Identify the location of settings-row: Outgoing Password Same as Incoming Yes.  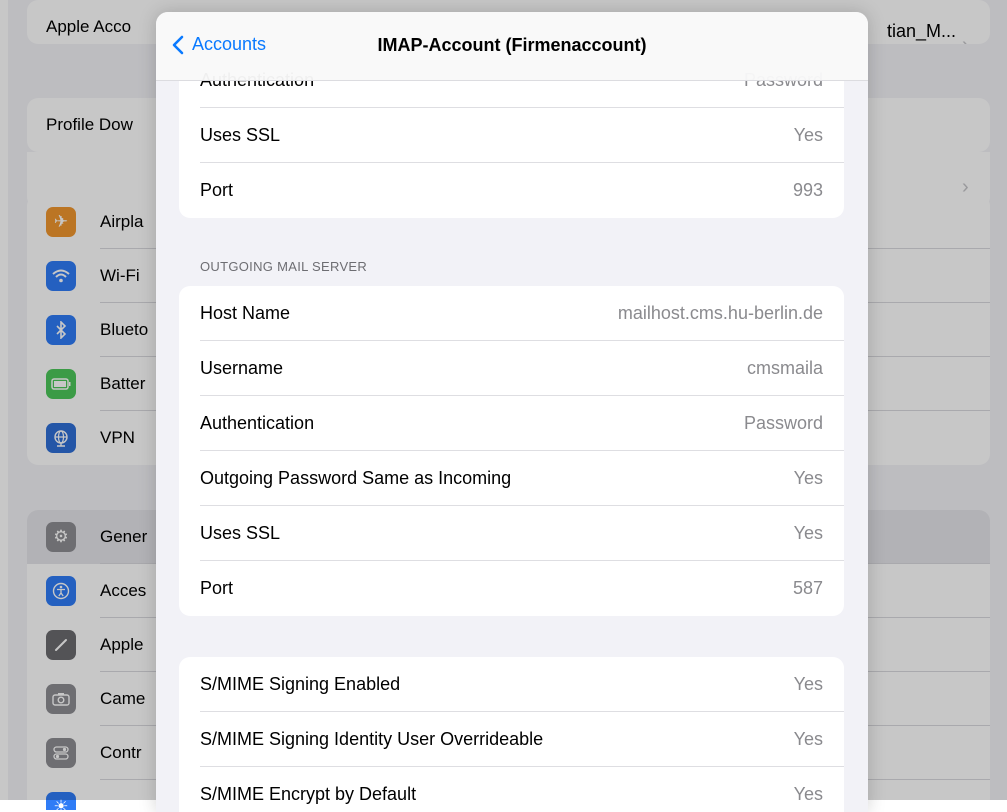
(511, 478).